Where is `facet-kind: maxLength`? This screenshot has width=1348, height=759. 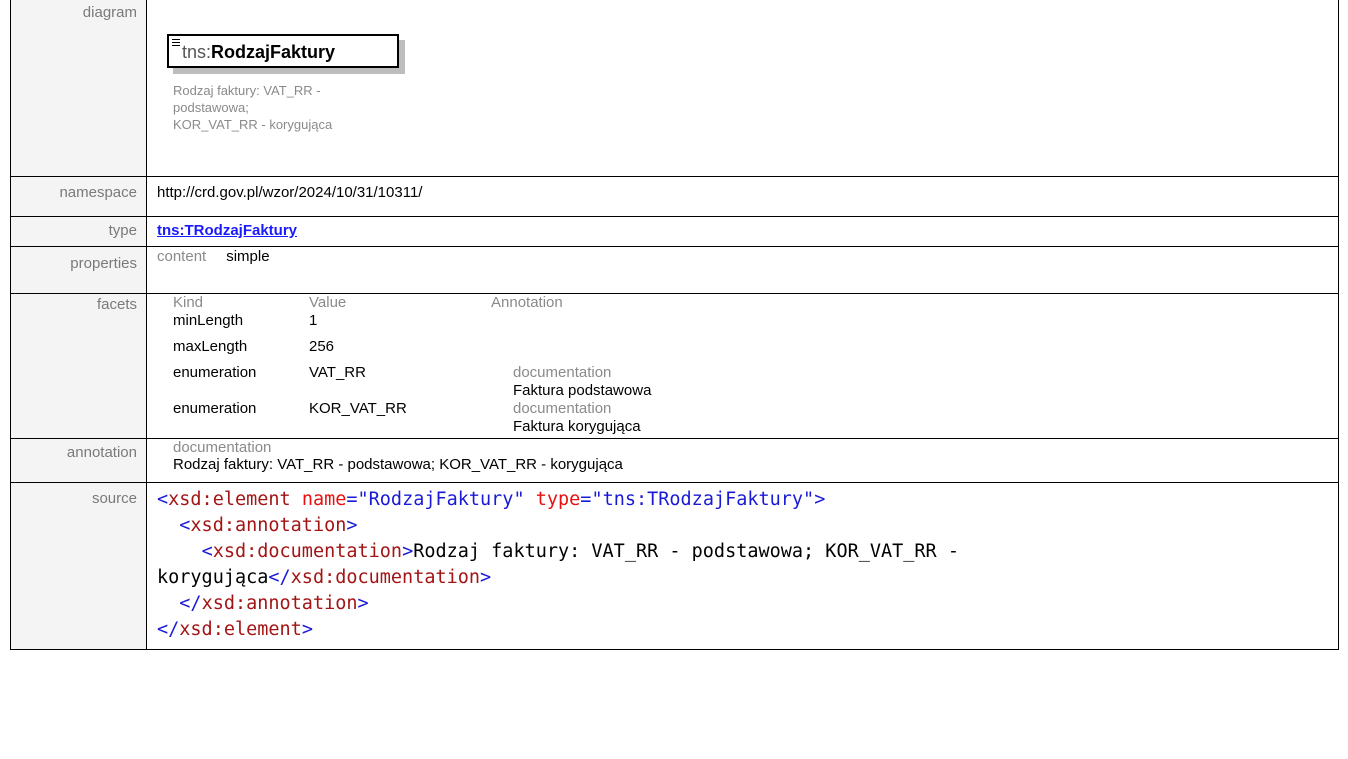
facet-kind: maxLength is located at coordinates (210, 346).